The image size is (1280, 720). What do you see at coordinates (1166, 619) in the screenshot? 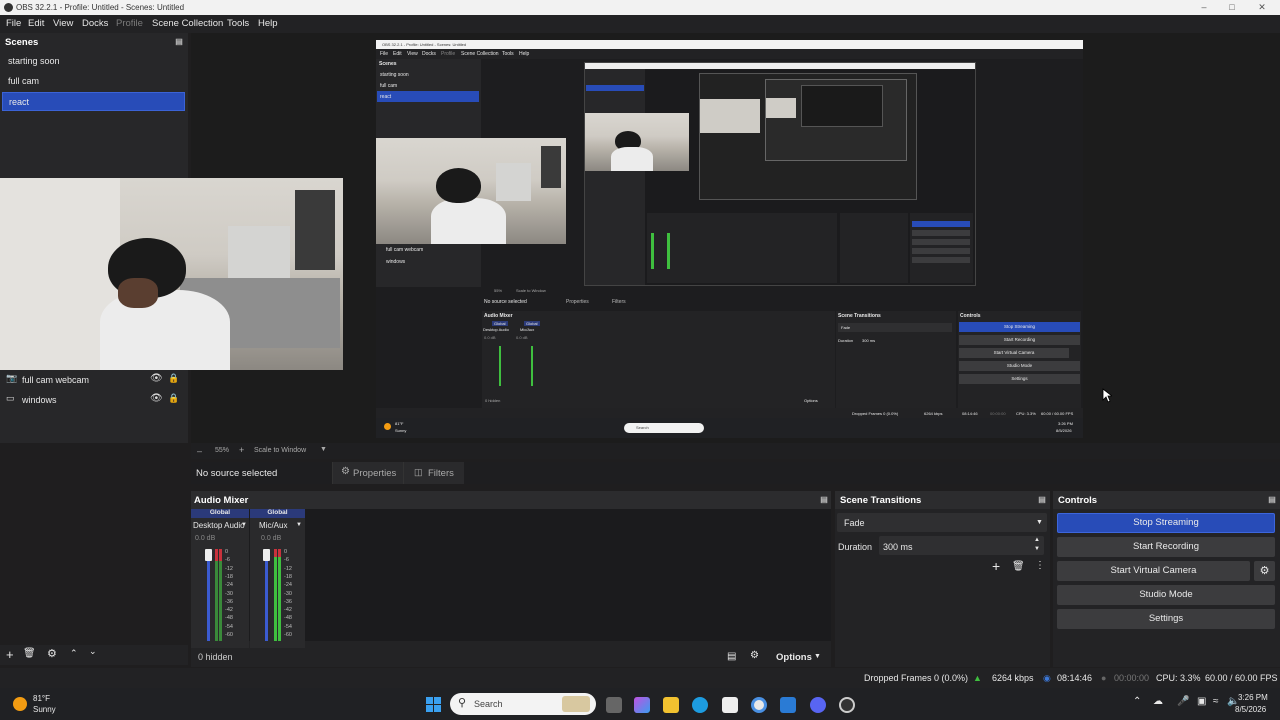
I see `settings-button: Settings` at bounding box center [1166, 619].